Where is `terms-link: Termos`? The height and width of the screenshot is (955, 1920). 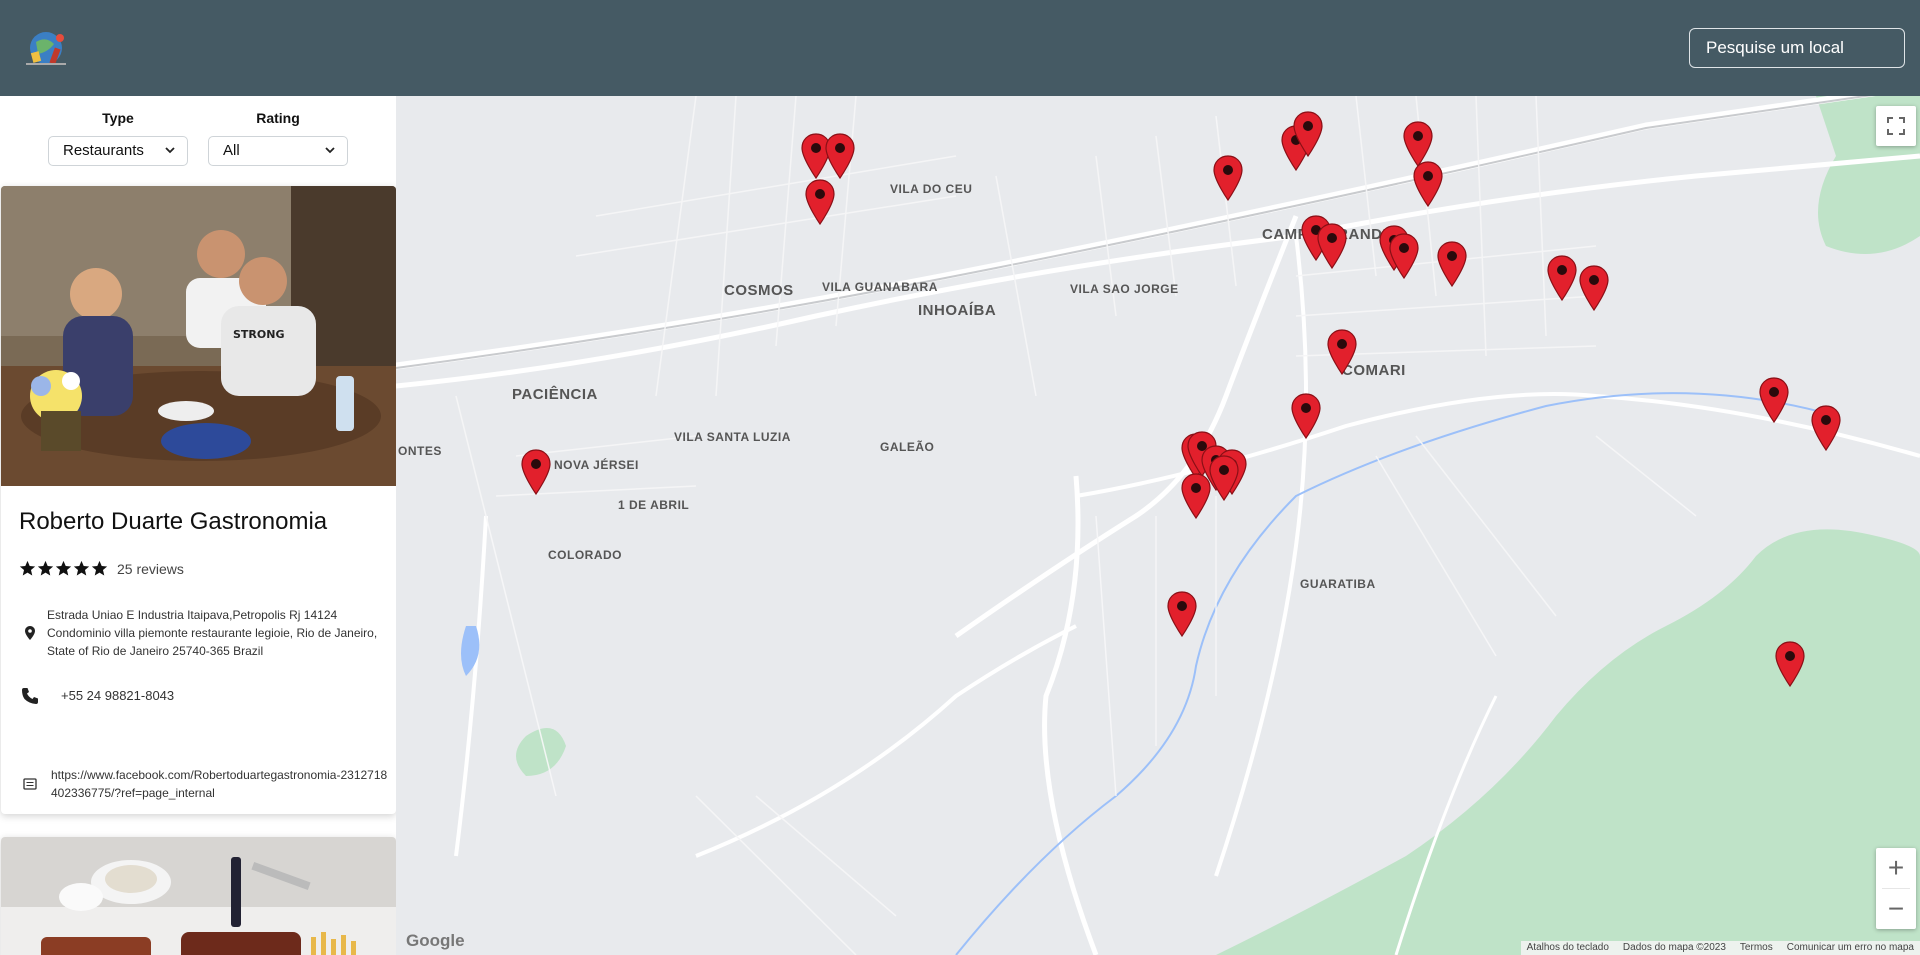 terms-link: Termos is located at coordinates (1756, 948).